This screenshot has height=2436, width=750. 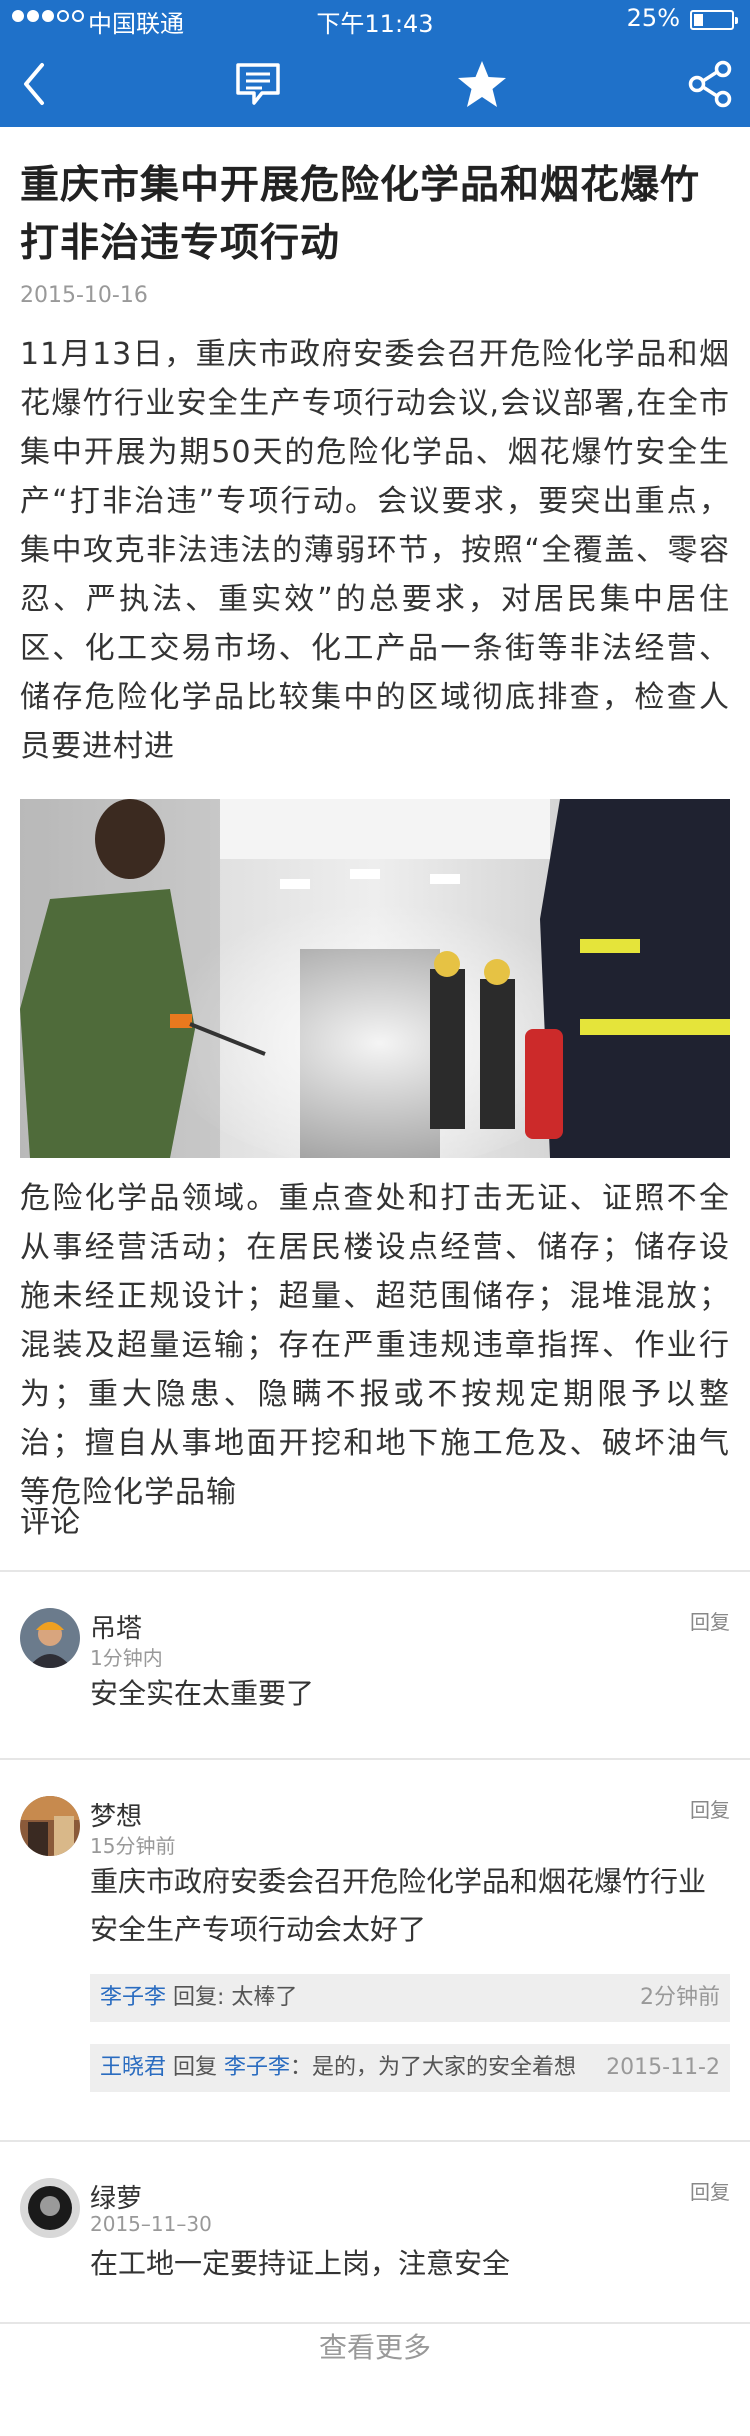 I want to click on sub-reply: 王晓君 回复 李子李：是的，为了大家的安全着想 2015-11-2, so click(x=410, y=2068).